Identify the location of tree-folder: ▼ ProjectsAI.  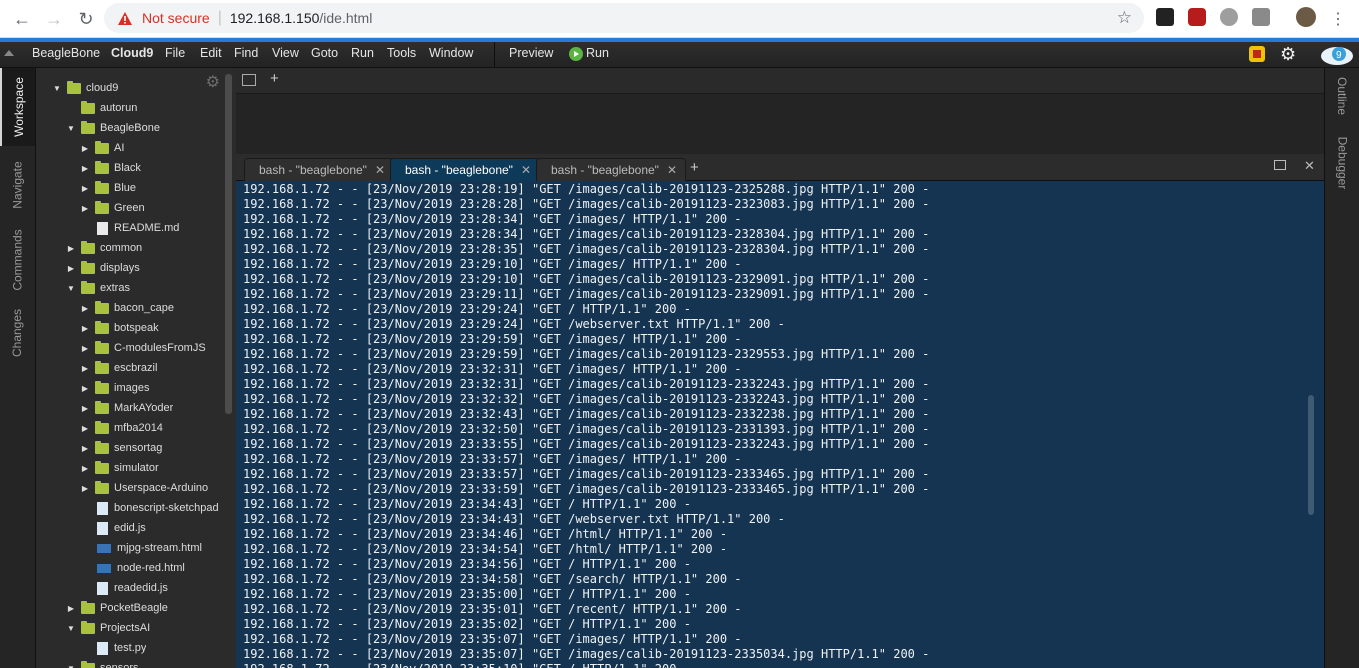
(130, 628).